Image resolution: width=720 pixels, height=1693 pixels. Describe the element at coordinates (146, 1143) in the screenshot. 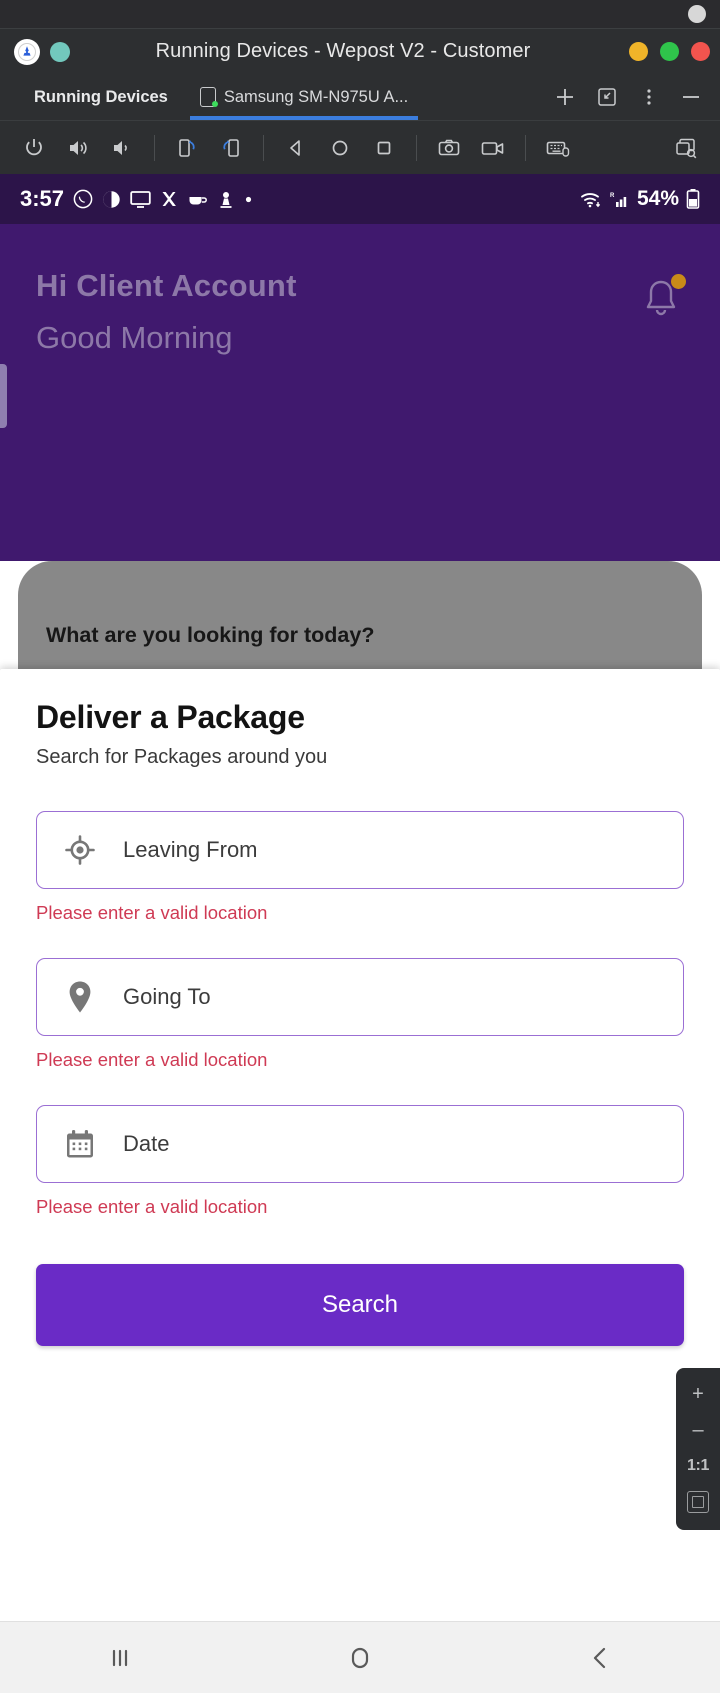

I see `date-placeholder: Date` at that location.